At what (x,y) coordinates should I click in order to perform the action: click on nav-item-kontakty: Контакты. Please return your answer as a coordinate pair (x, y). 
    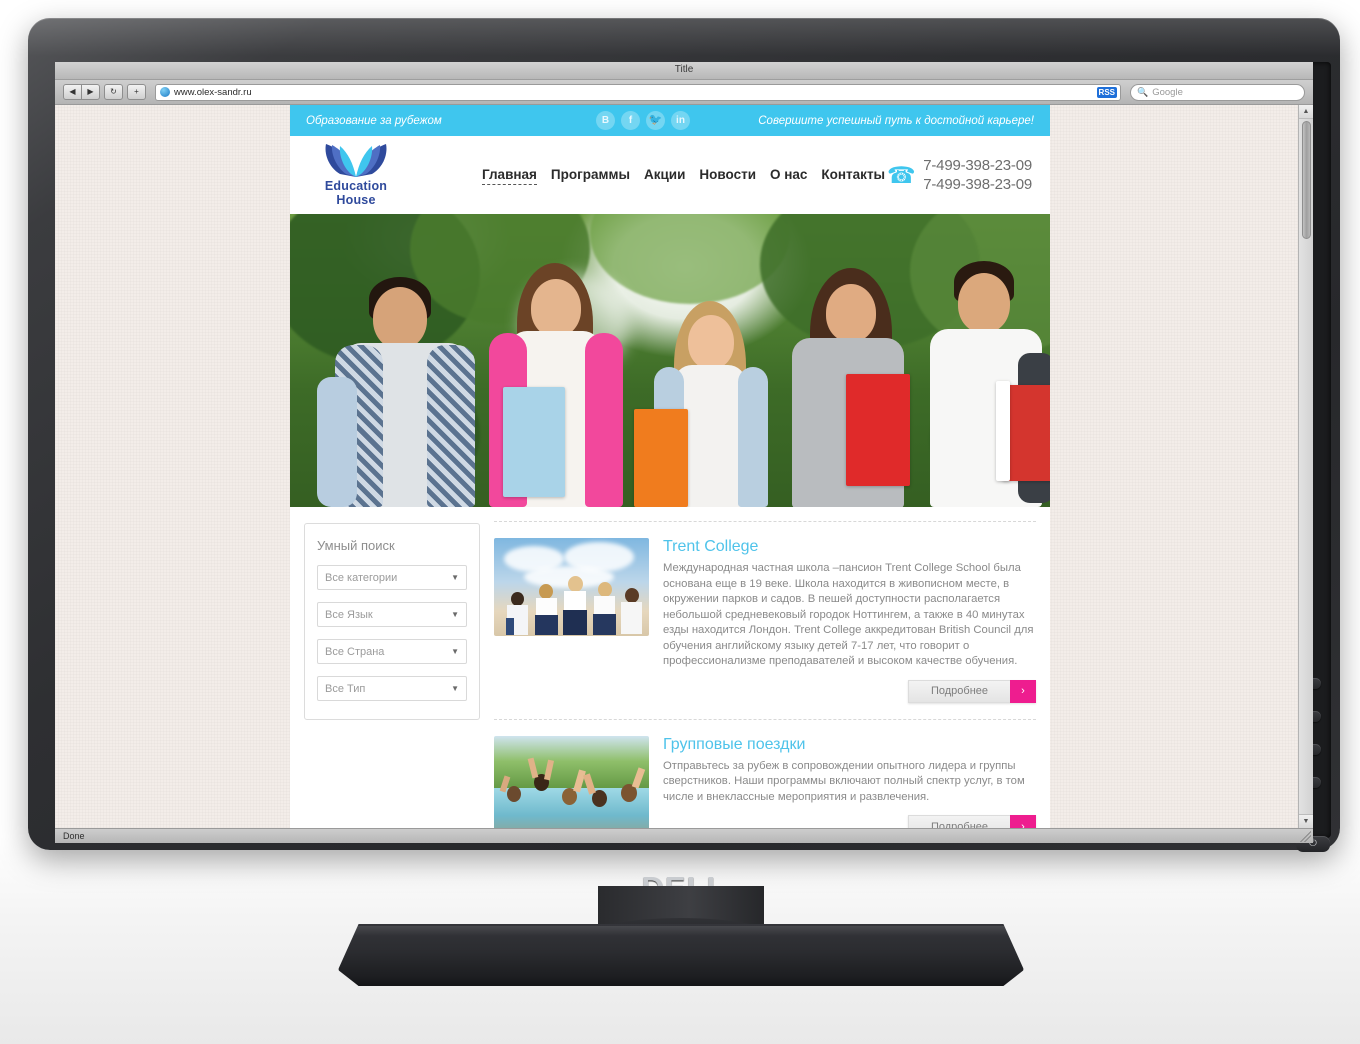
    Looking at the image, I should click on (853, 176).